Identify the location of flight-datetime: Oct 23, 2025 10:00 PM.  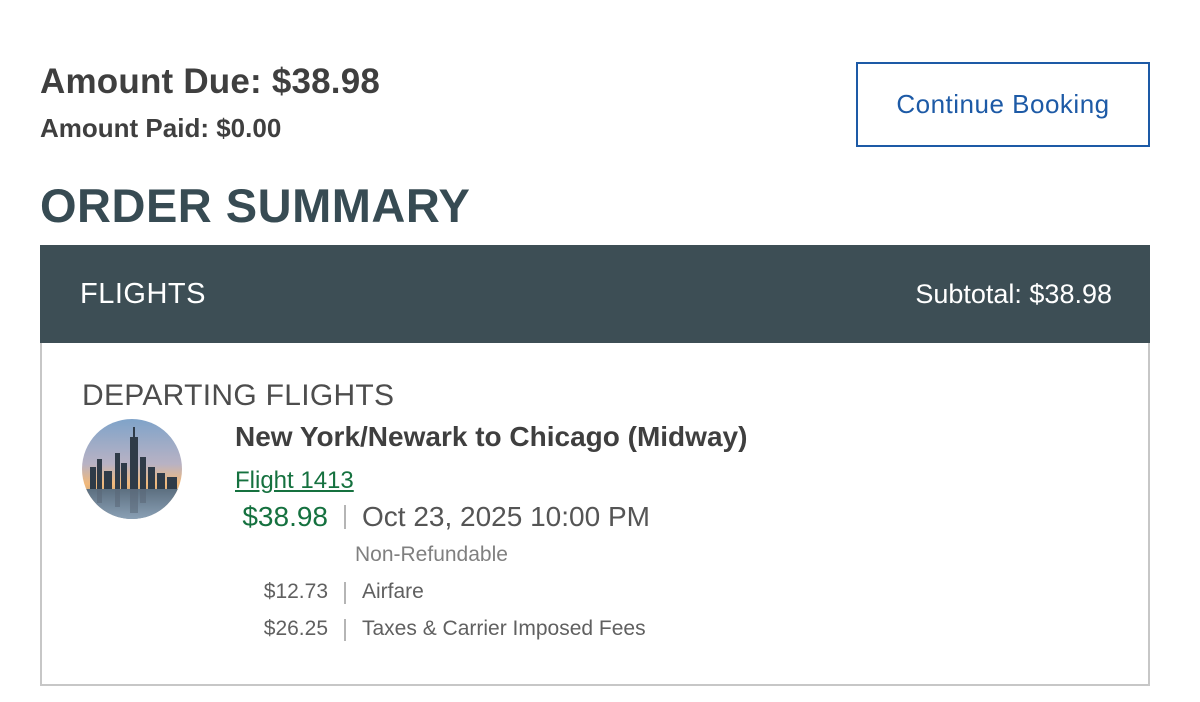
(506, 516).